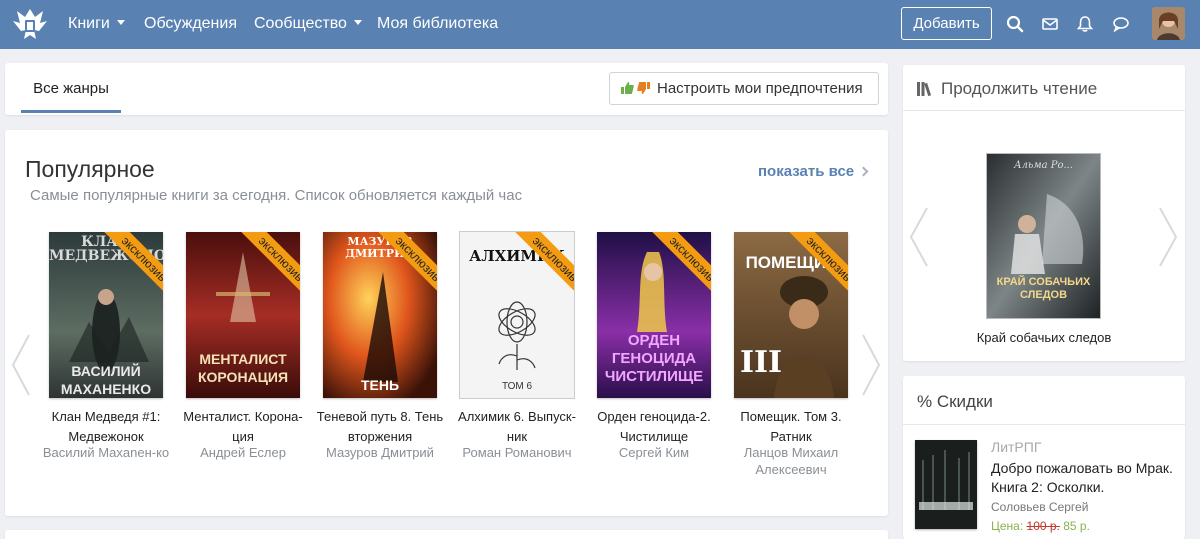 This screenshot has width=1200, height=539. What do you see at coordinates (243, 427) in the screenshot?
I see `book-title: Менталист. Корона-ция` at bounding box center [243, 427].